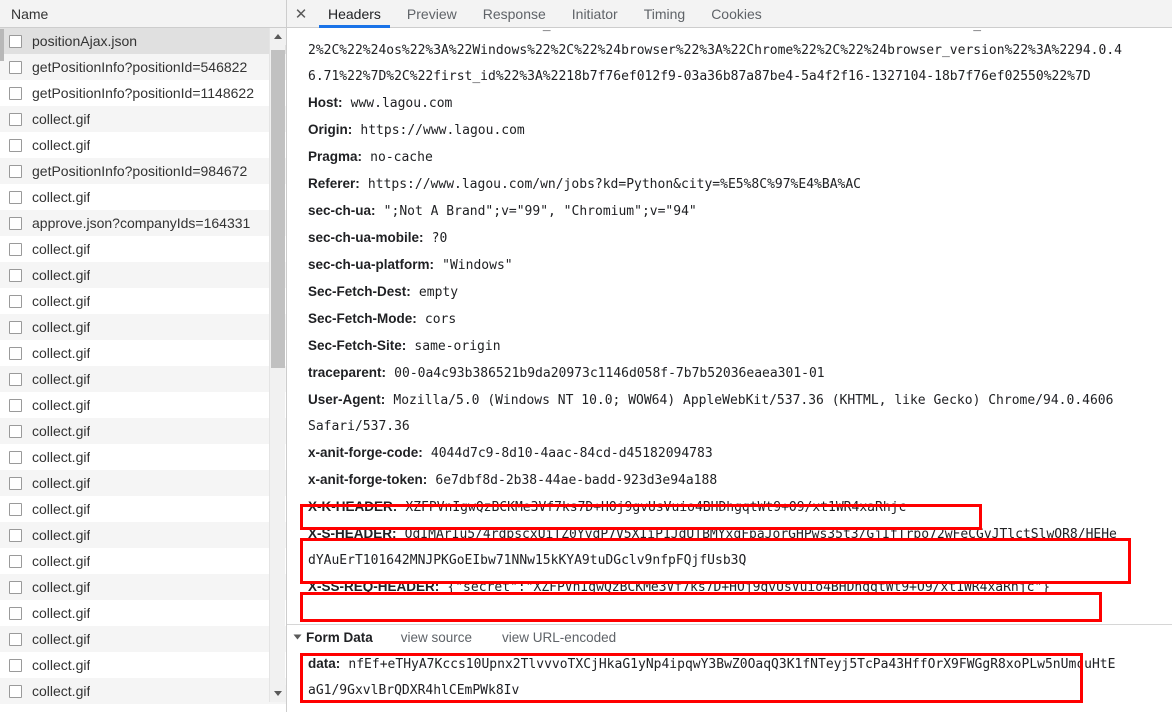  I want to click on tab-timing: Timing, so click(665, 13).